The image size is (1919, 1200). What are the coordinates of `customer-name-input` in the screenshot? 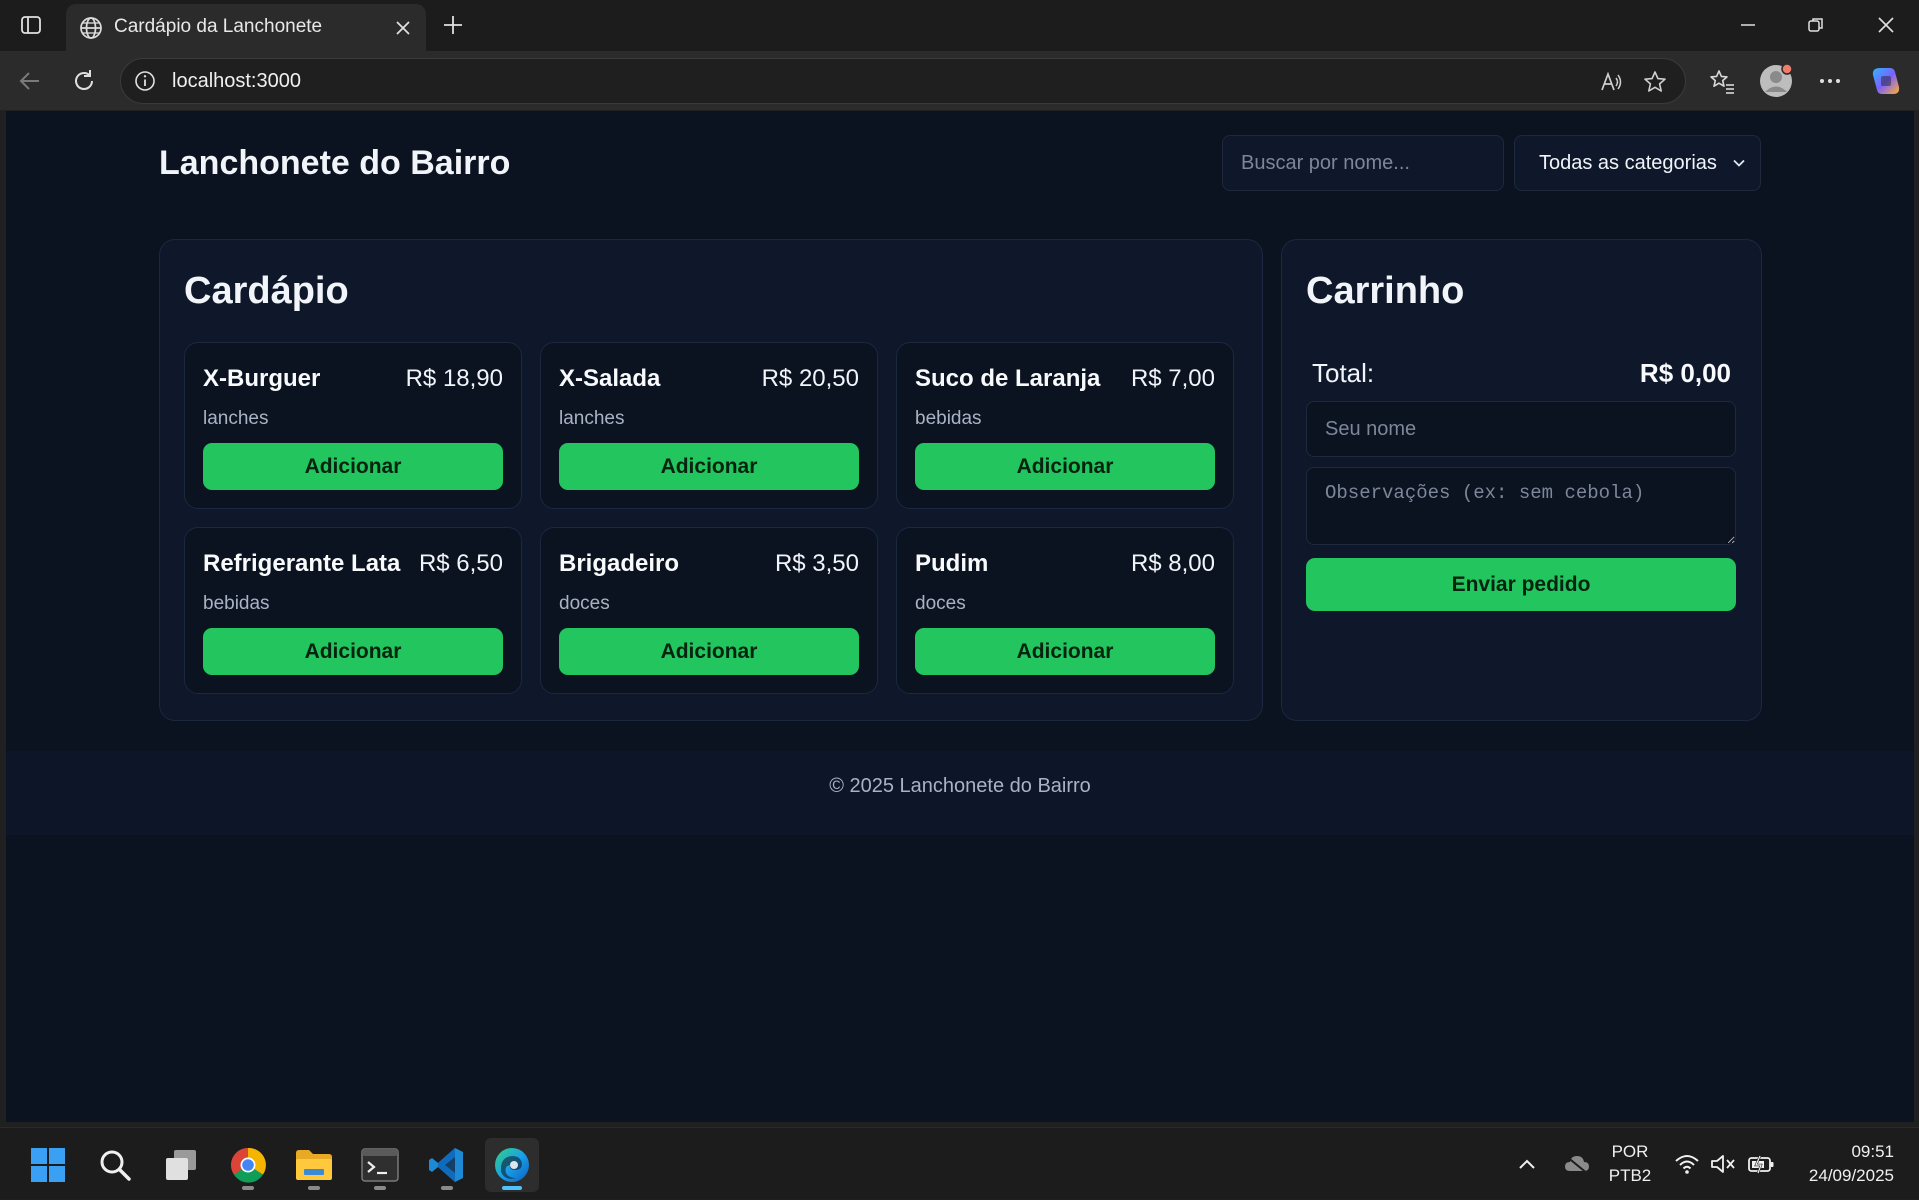 It's located at (1521, 429).